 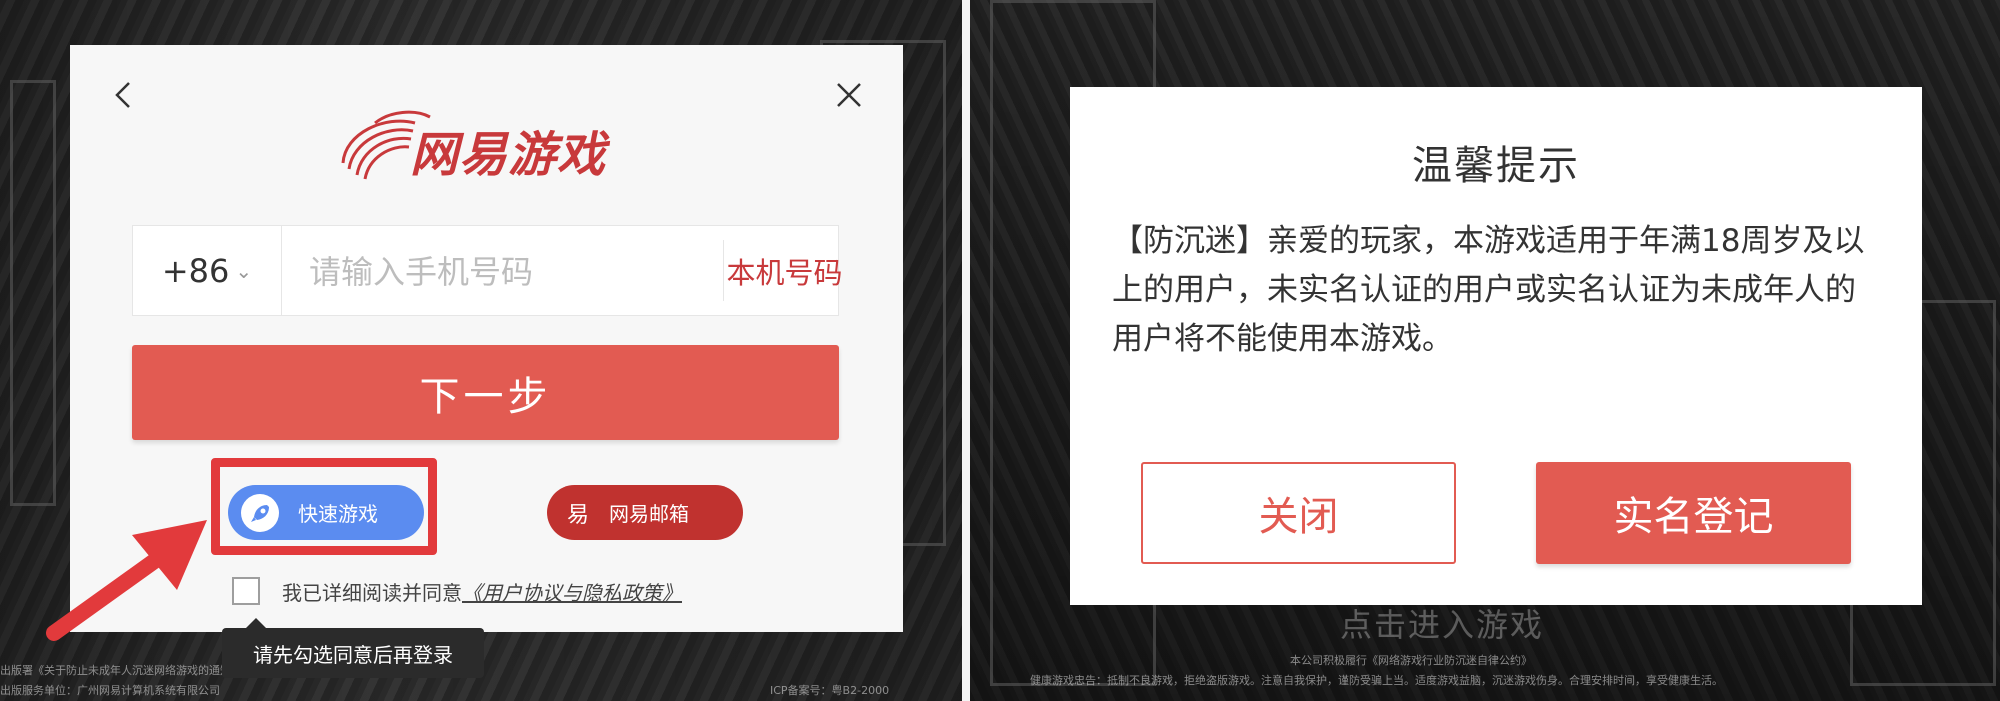 I want to click on next-step-button: 下一步, so click(x=485, y=392).